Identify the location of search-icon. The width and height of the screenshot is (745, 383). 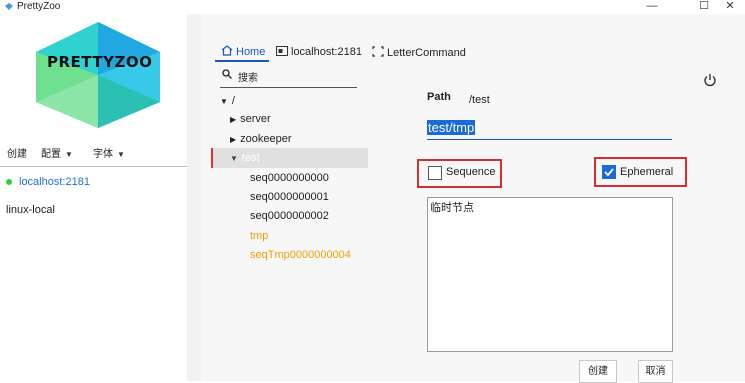
(227, 74).